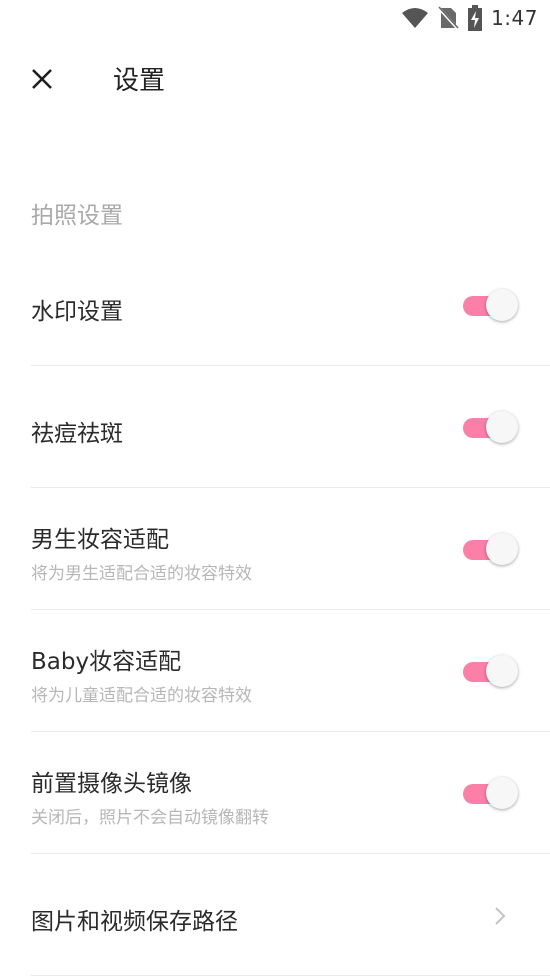  Describe the element at coordinates (150, 818) in the screenshot. I see `setting-subtitle: 关闭后，照片不会自动镜像翻转` at that location.